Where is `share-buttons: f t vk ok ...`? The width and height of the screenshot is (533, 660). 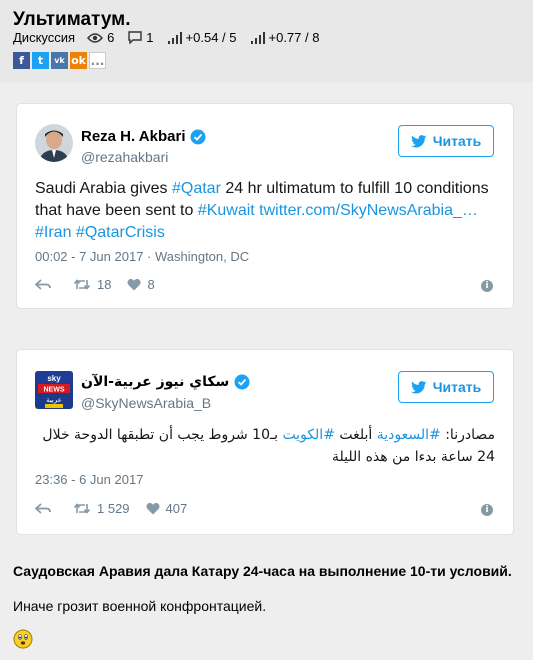
share-buttons: f t vk ok ... is located at coordinates (59, 60).